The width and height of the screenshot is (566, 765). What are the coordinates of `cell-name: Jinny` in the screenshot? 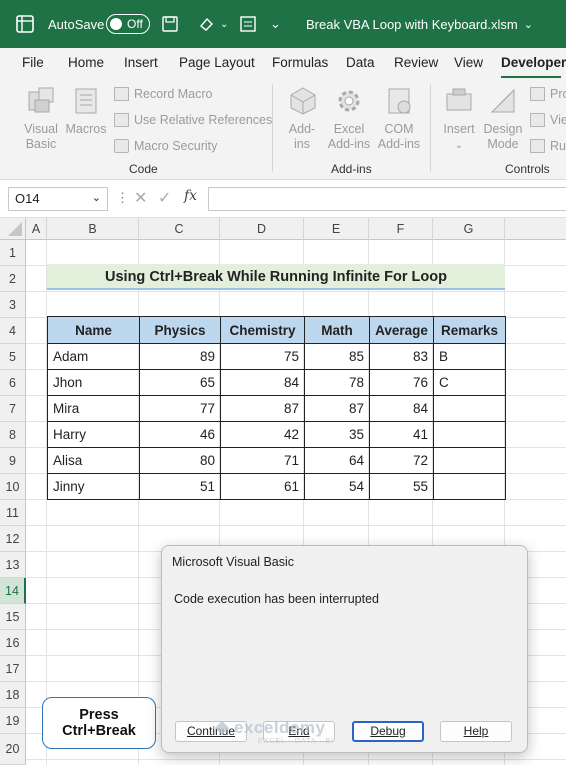 It's located at (93, 486).